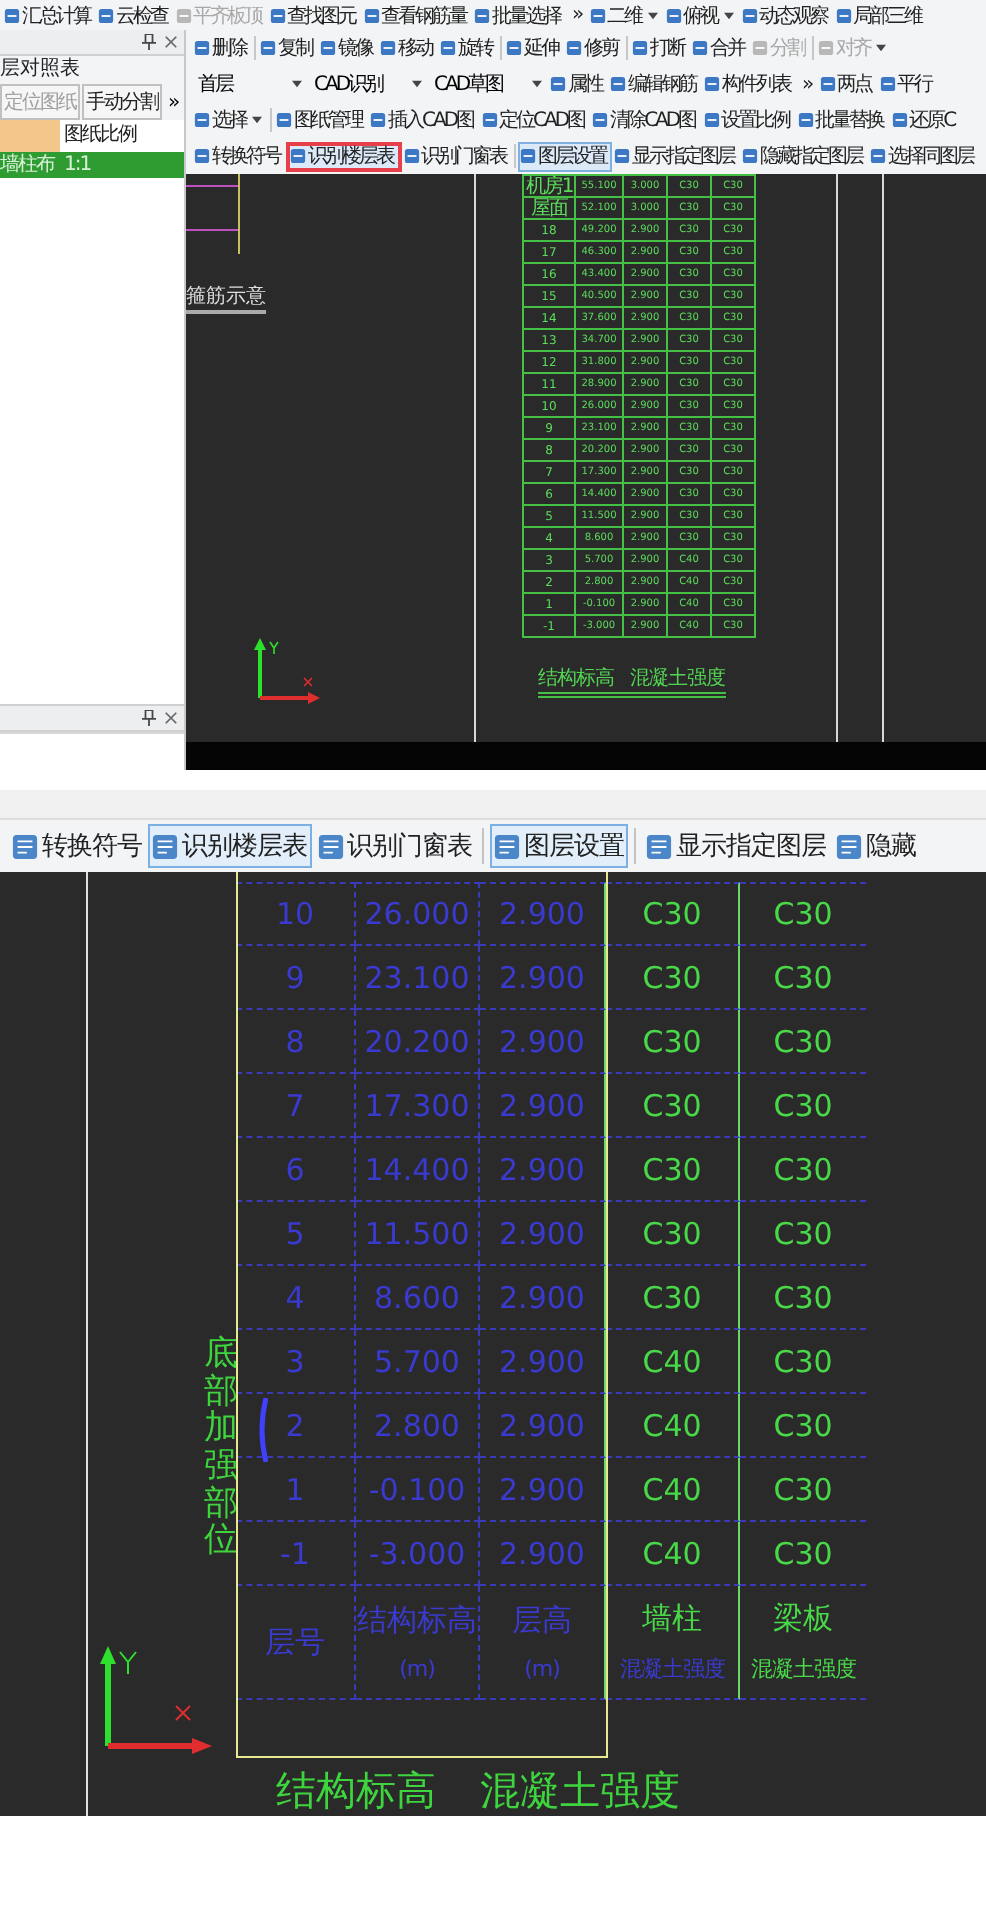 The height and width of the screenshot is (1928, 986). Describe the element at coordinates (424, 120) in the screenshot. I see `toolbar-button: 插入CAD图` at that location.